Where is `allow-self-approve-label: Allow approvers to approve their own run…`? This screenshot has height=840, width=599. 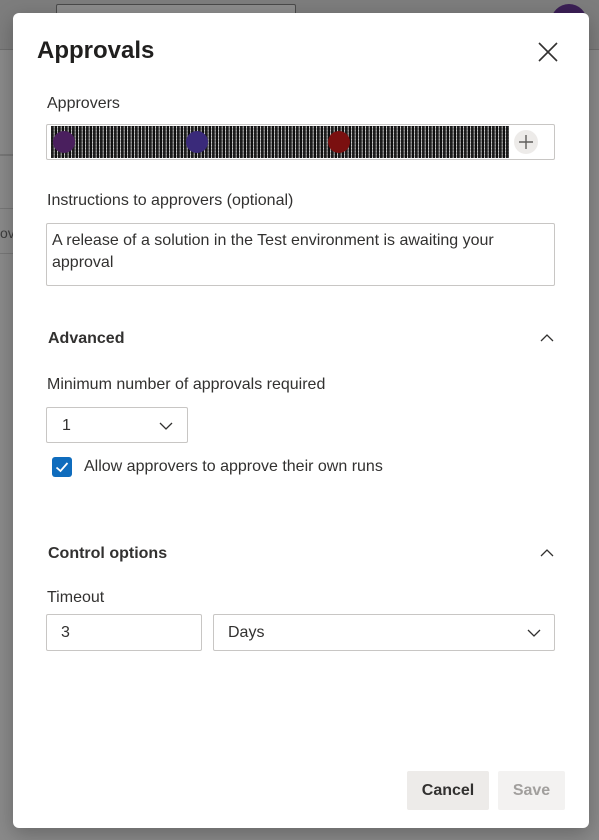 allow-self-approve-label: Allow approvers to approve their own run… is located at coordinates (233, 466).